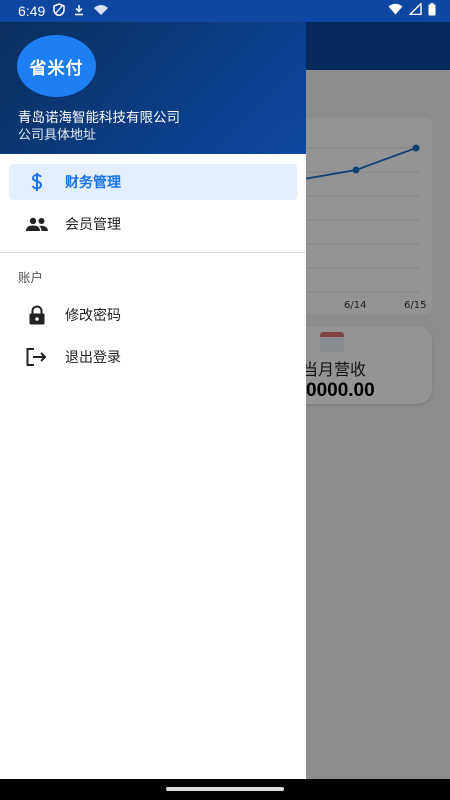 This screenshot has width=450, height=800. What do you see at coordinates (59, 11) in the screenshot?
I see `shield-icon` at bounding box center [59, 11].